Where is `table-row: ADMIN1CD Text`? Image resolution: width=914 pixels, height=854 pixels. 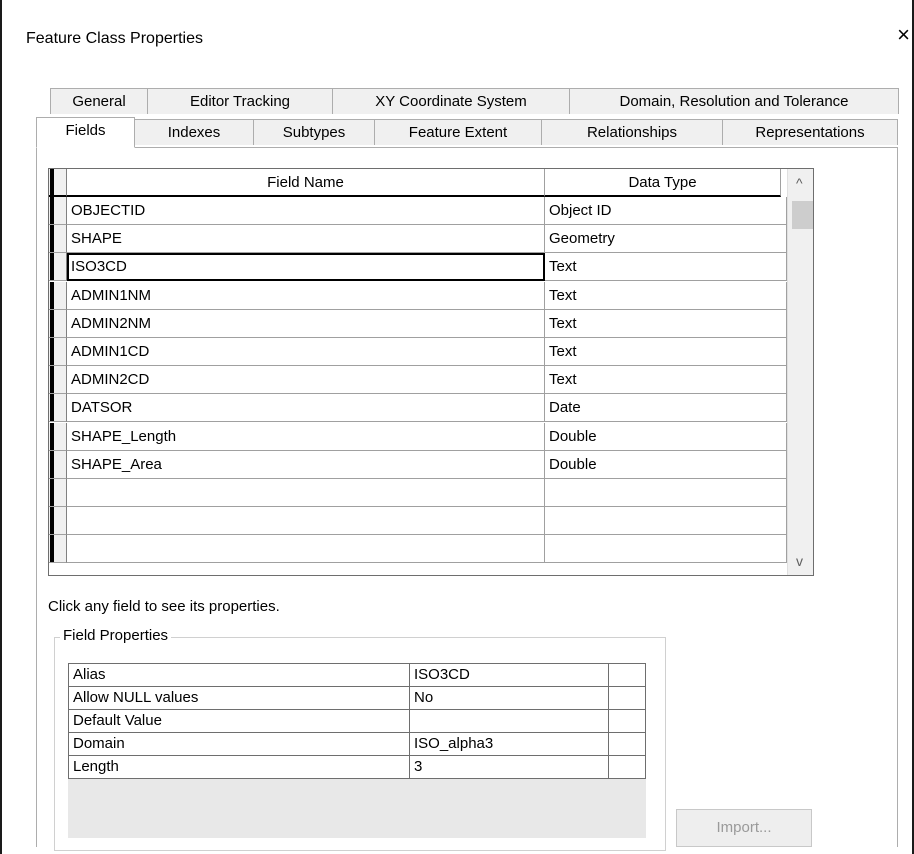 table-row: ADMIN1CD Text is located at coordinates (431, 352).